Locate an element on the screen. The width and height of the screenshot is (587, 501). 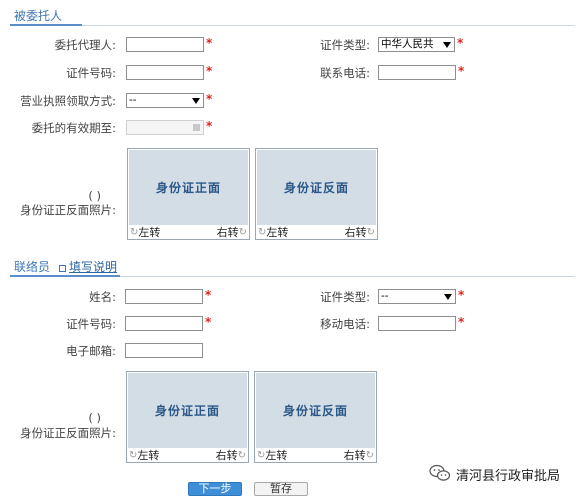
valid-until-label: 委托的有效期至: is located at coordinates (73, 128).